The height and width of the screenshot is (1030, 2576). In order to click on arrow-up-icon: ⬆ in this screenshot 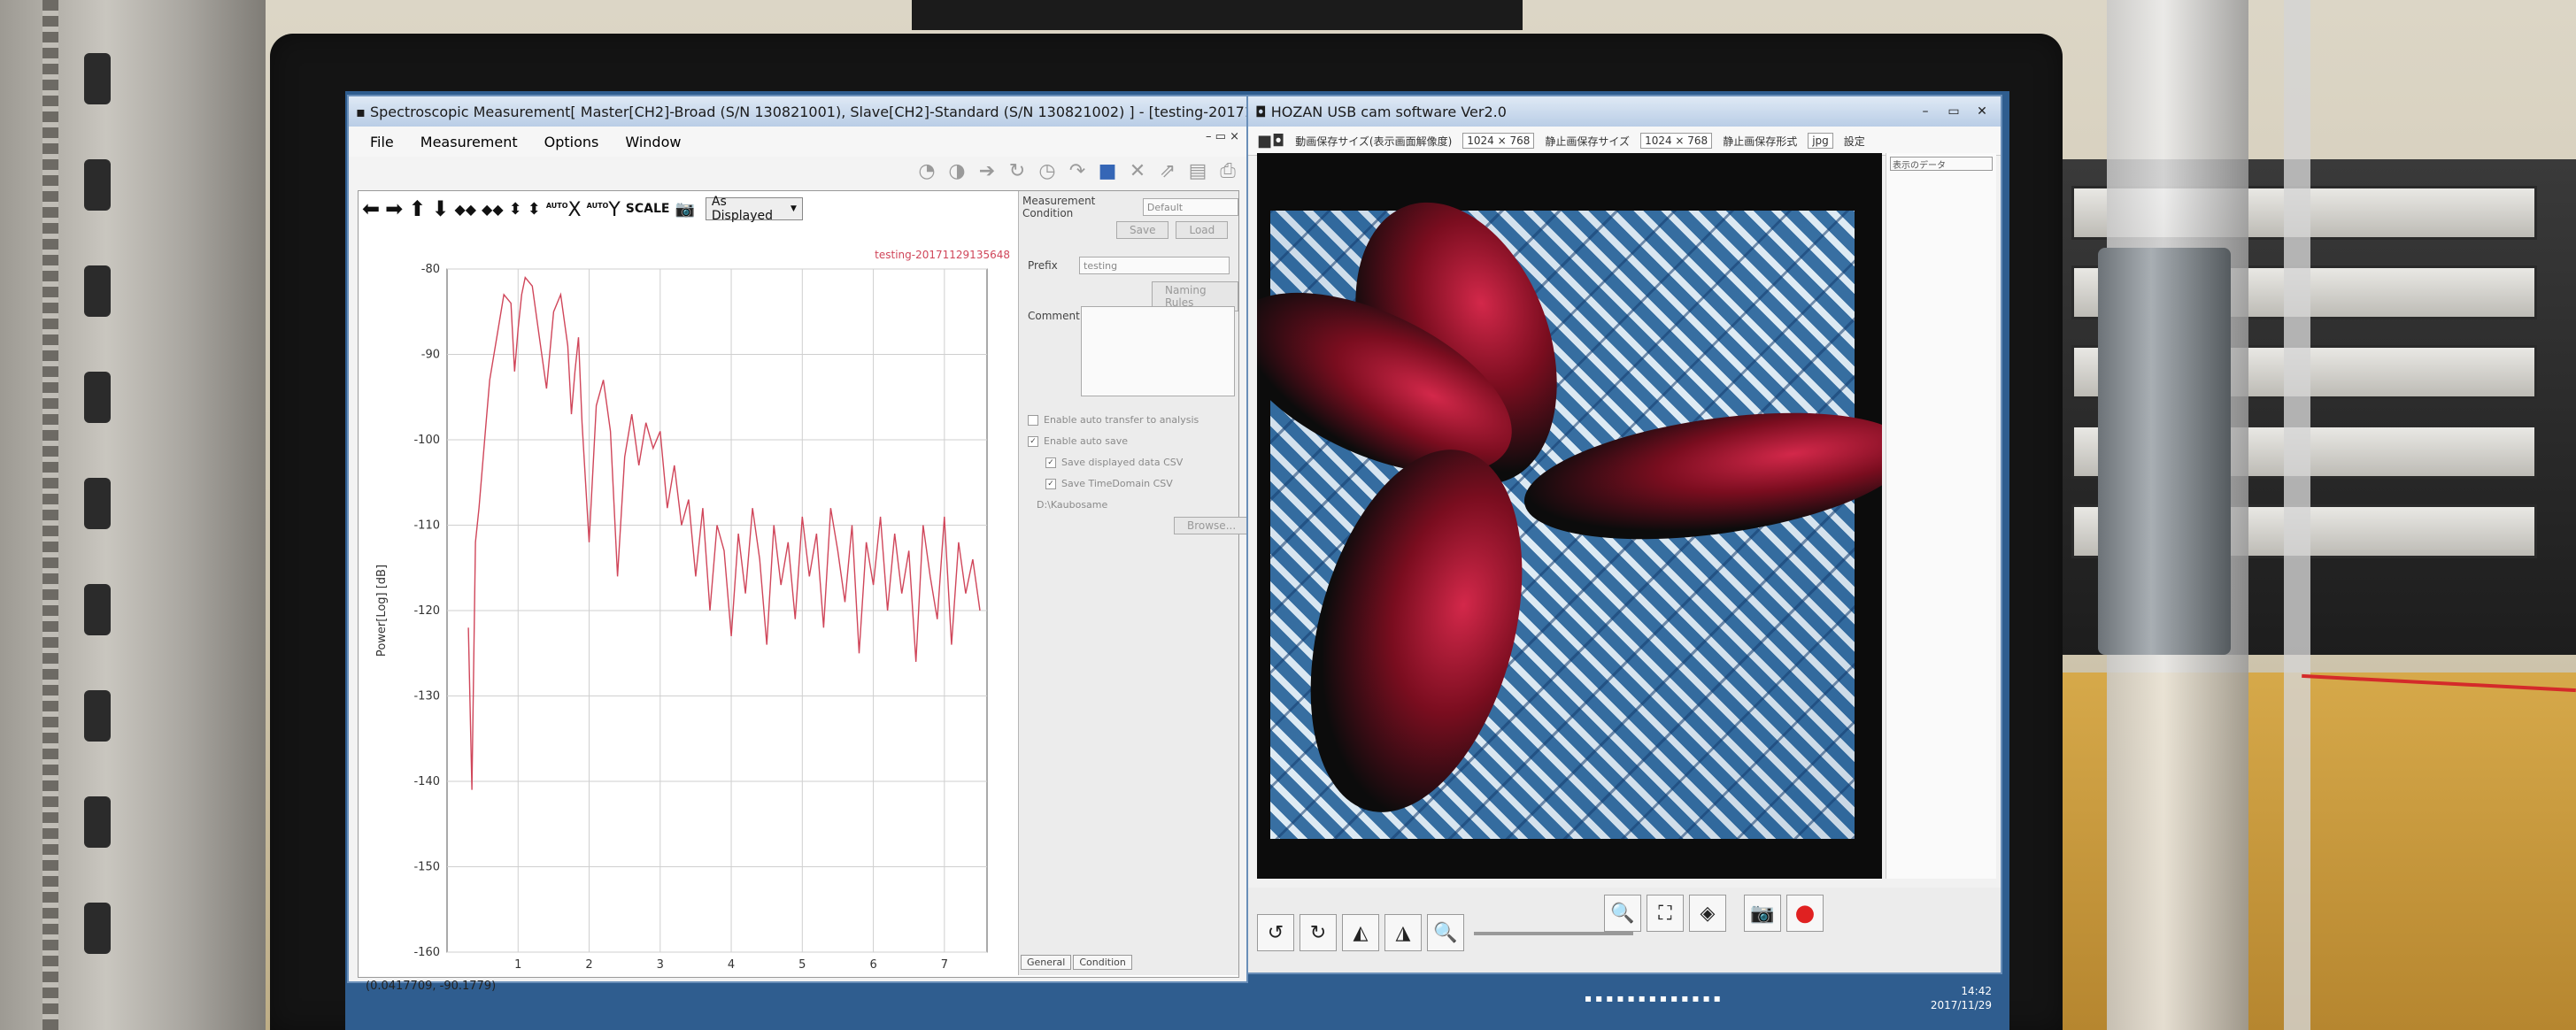, I will do `click(417, 208)`.